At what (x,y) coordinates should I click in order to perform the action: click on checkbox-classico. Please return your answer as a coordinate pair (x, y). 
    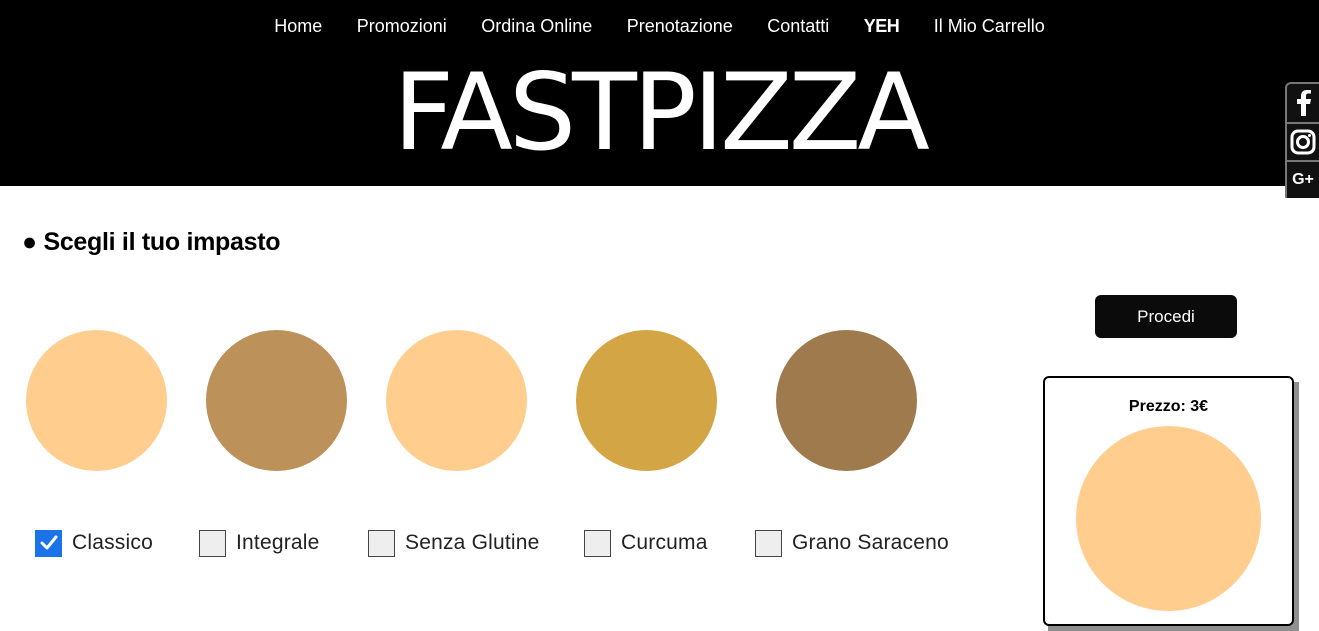
    Looking at the image, I should click on (48, 543).